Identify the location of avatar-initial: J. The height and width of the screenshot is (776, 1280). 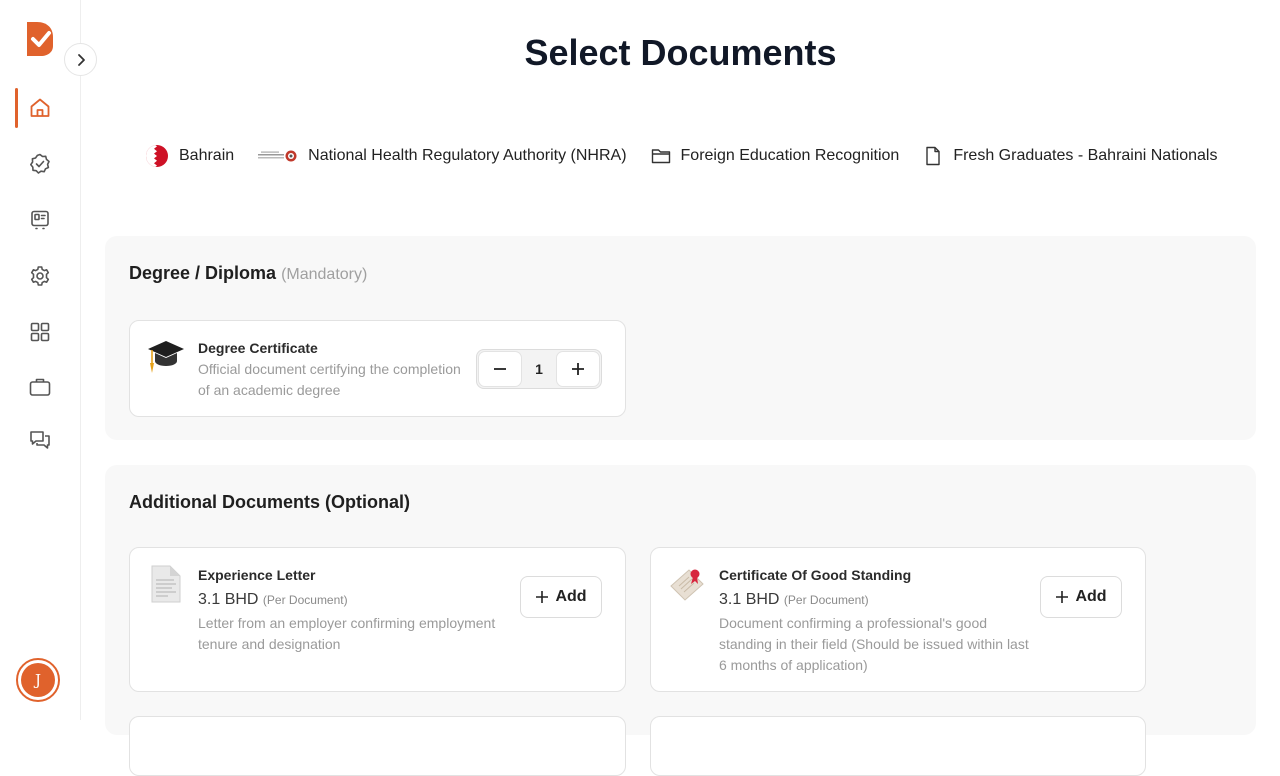
(38, 680).